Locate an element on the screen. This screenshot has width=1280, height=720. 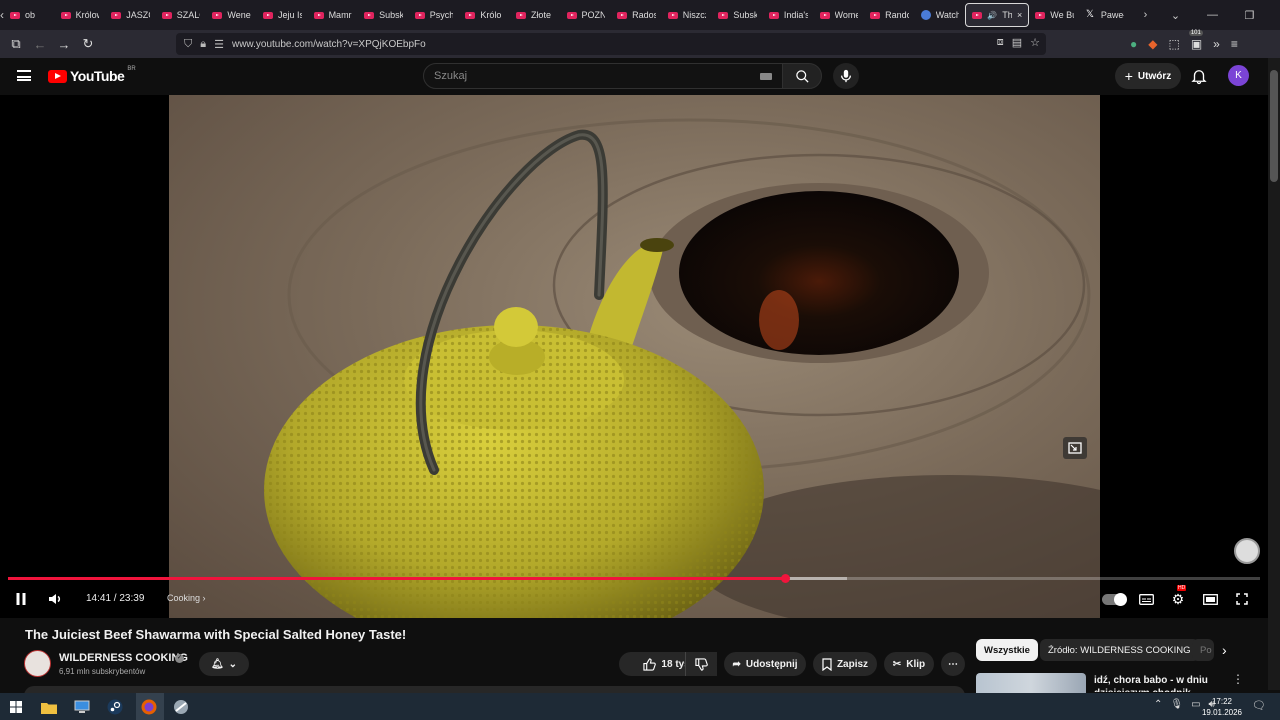
account-avatar: K is located at coordinates (1238, 75).